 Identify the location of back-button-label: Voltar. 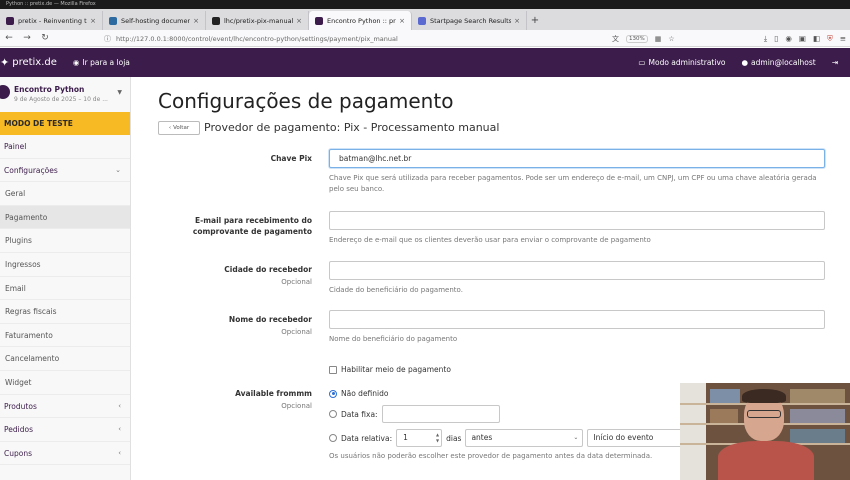
(181, 128).